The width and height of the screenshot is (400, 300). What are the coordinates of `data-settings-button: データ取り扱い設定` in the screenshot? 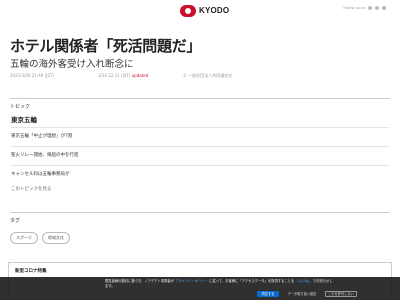 It's located at (302, 294).